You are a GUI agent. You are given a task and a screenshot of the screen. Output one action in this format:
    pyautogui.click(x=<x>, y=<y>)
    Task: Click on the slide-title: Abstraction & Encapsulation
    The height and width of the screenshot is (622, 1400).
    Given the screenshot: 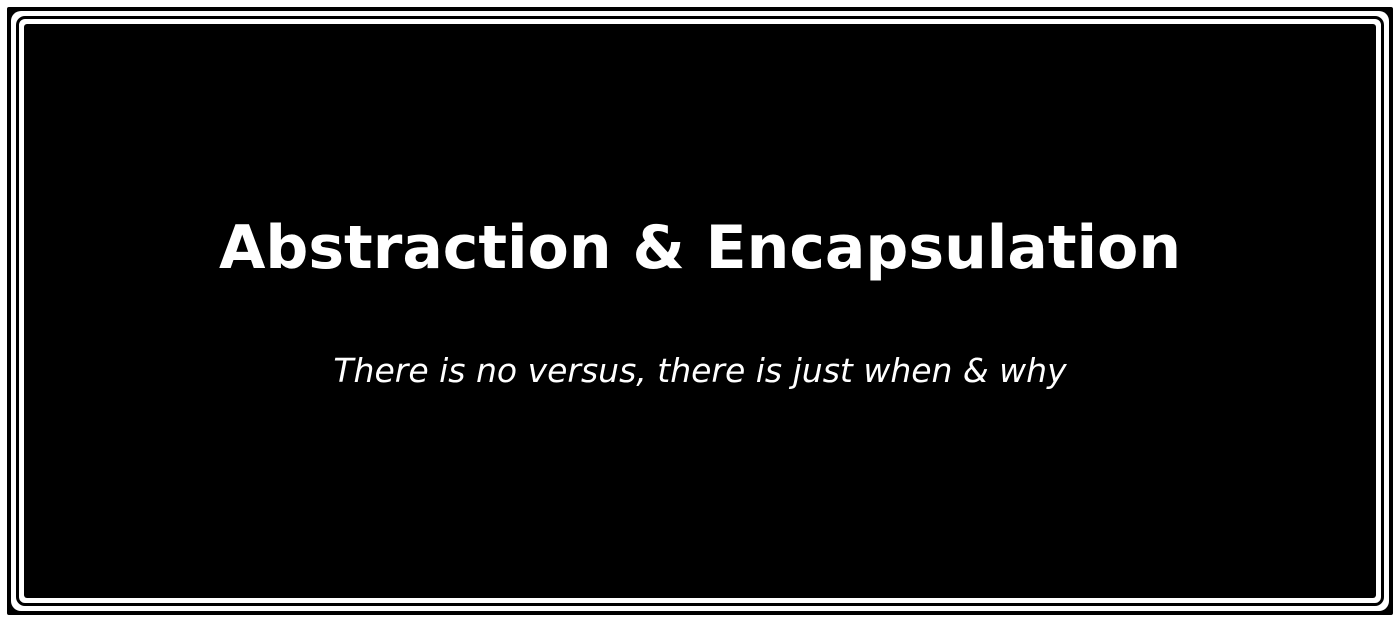 What is the action you would take?
    pyautogui.click(x=700, y=248)
    